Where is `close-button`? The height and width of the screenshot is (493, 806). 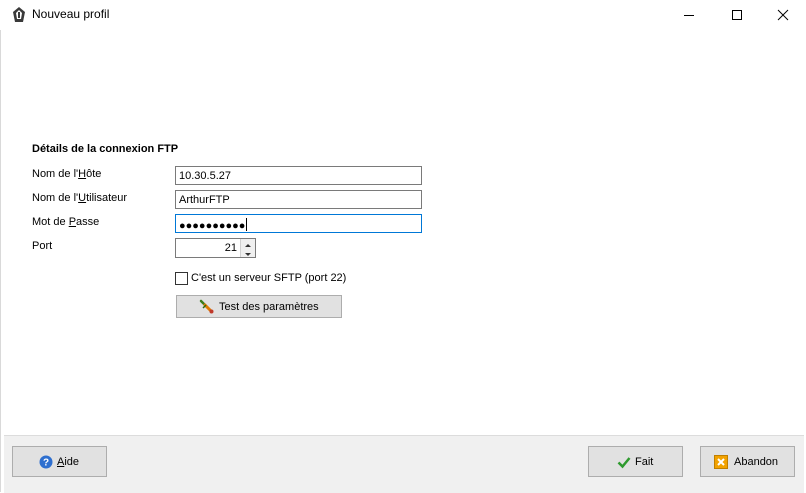
close-button is located at coordinates (783, 15).